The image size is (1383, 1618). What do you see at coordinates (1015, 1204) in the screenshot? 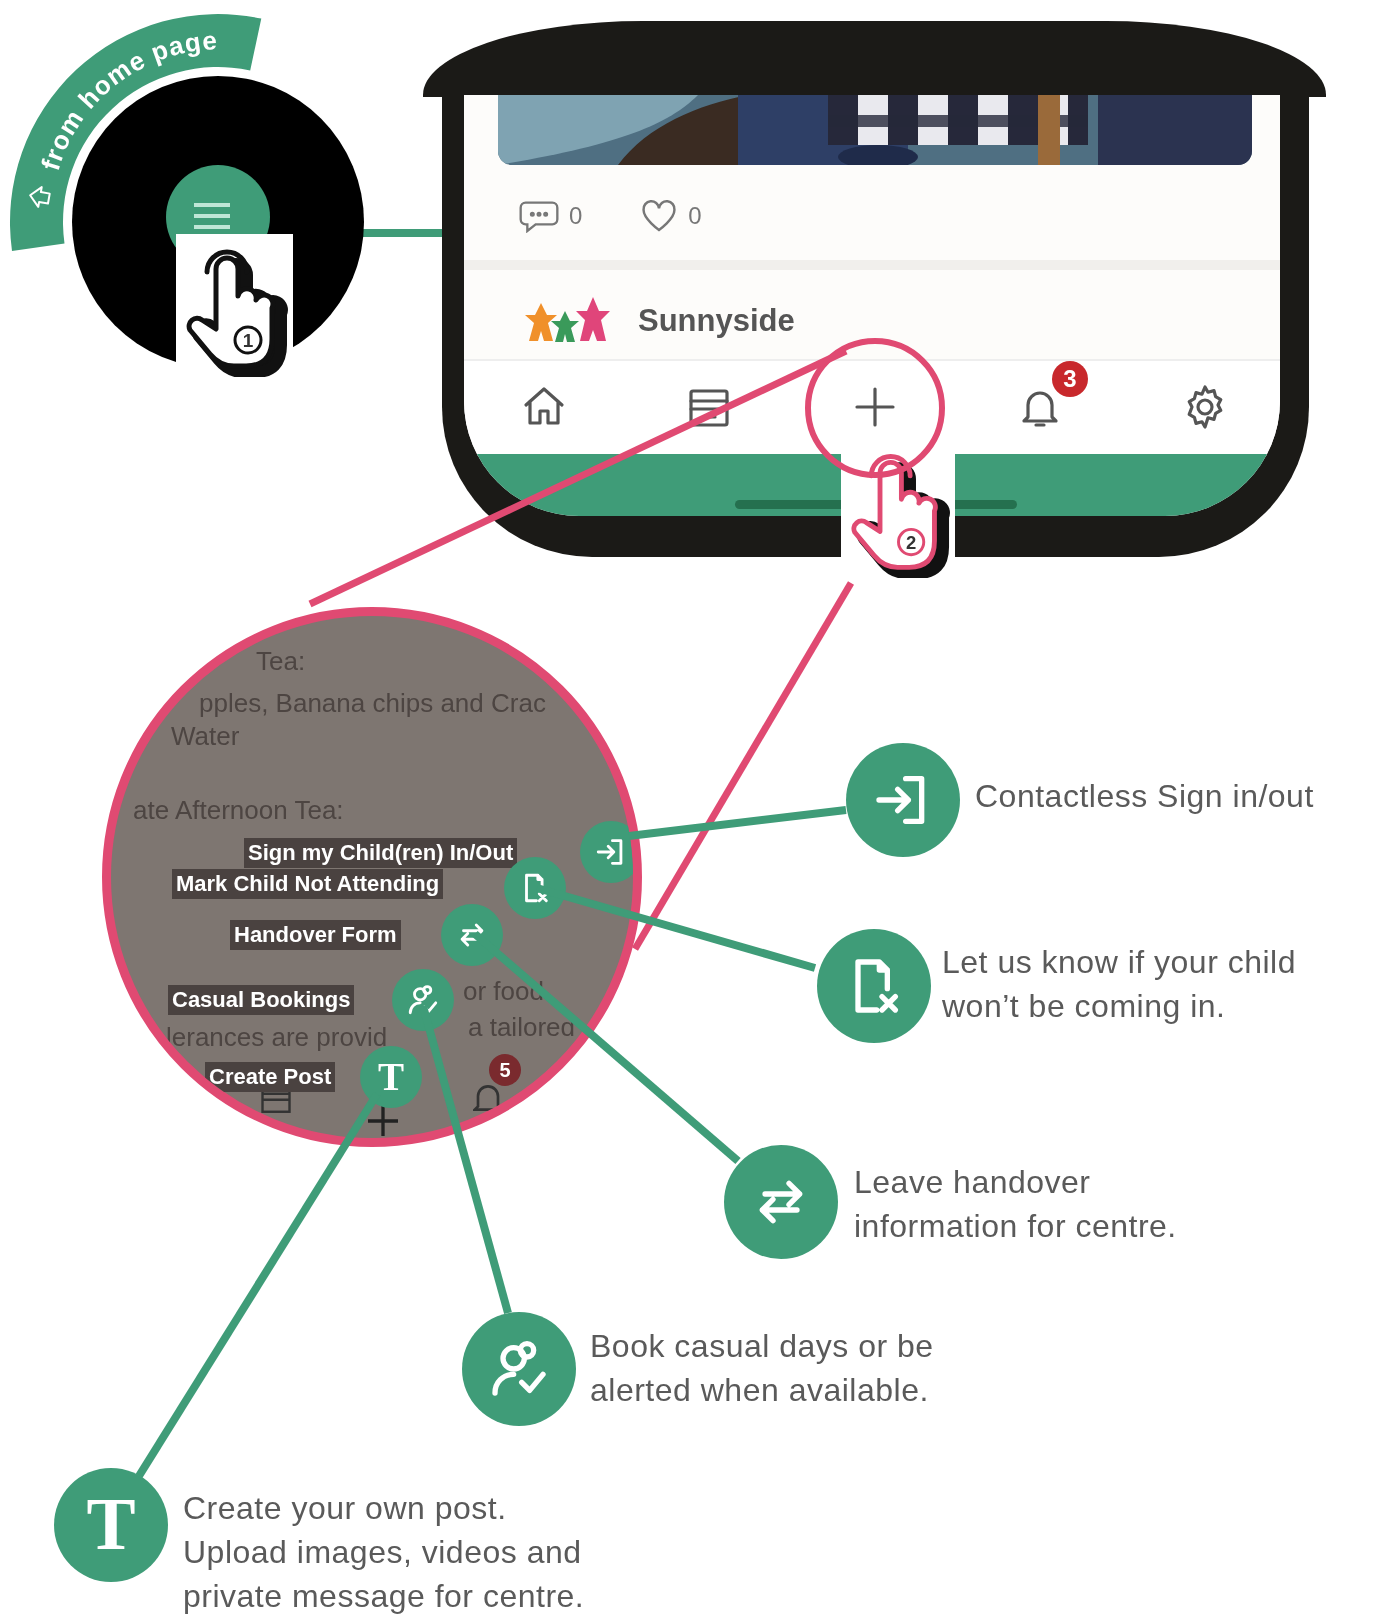
I see `callout-text: Leave handover information for centre.` at bounding box center [1015, 1204].